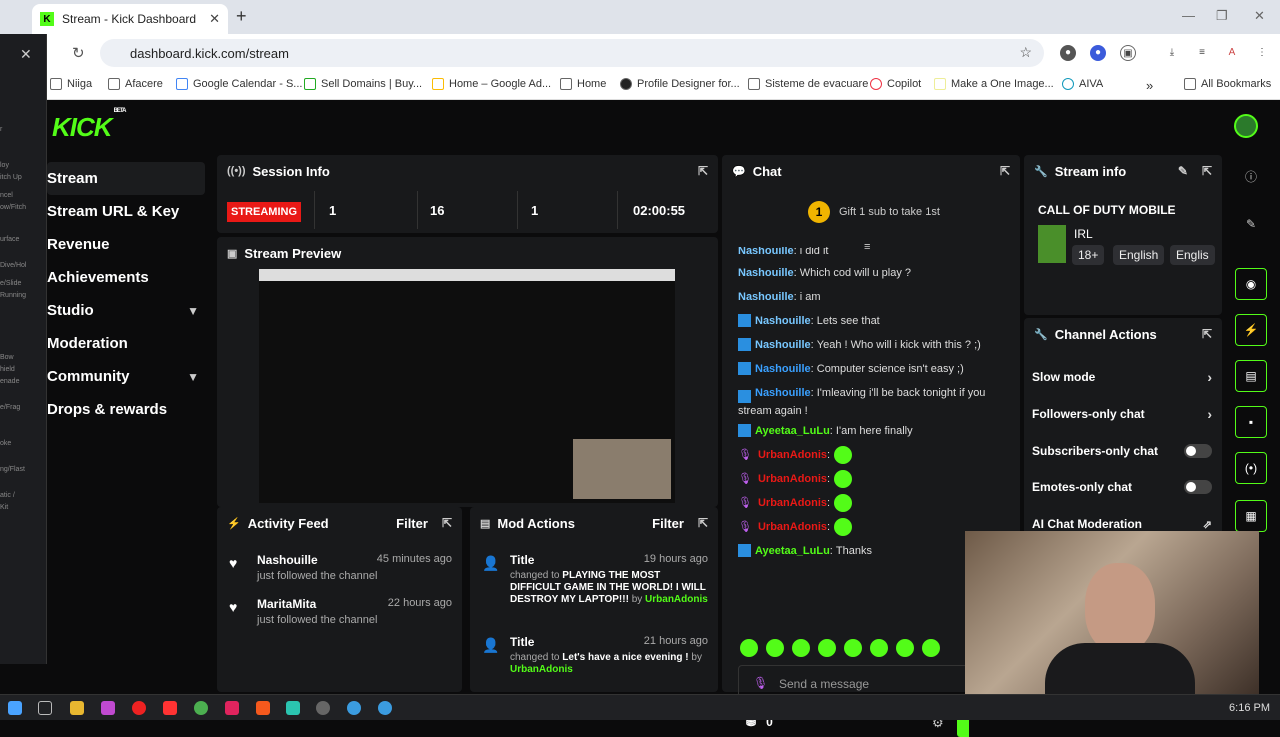 This screenshot has height=737, width=1280. I want to click on bookmark-star-icon: ☆, so click(1025, 52).